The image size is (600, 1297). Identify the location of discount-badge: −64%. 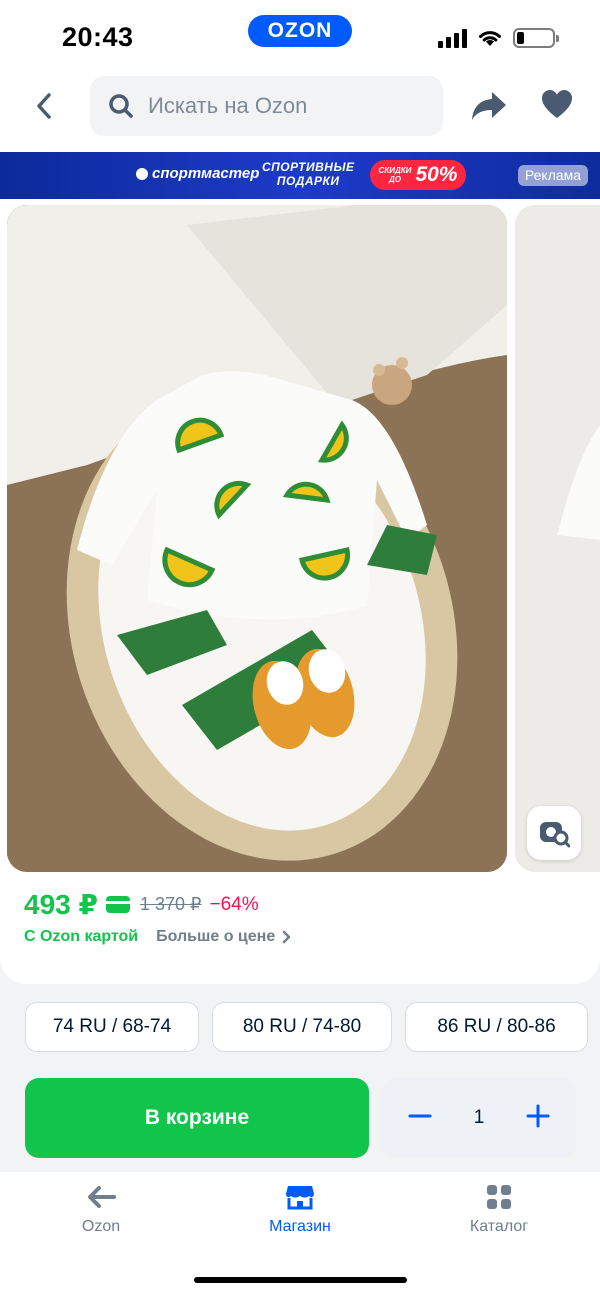
(234, 904).